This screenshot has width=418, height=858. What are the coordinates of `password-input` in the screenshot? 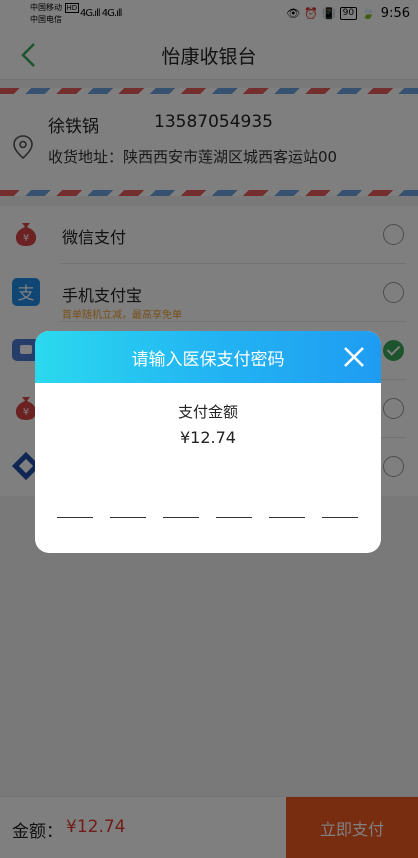 It's located at (208, 518).